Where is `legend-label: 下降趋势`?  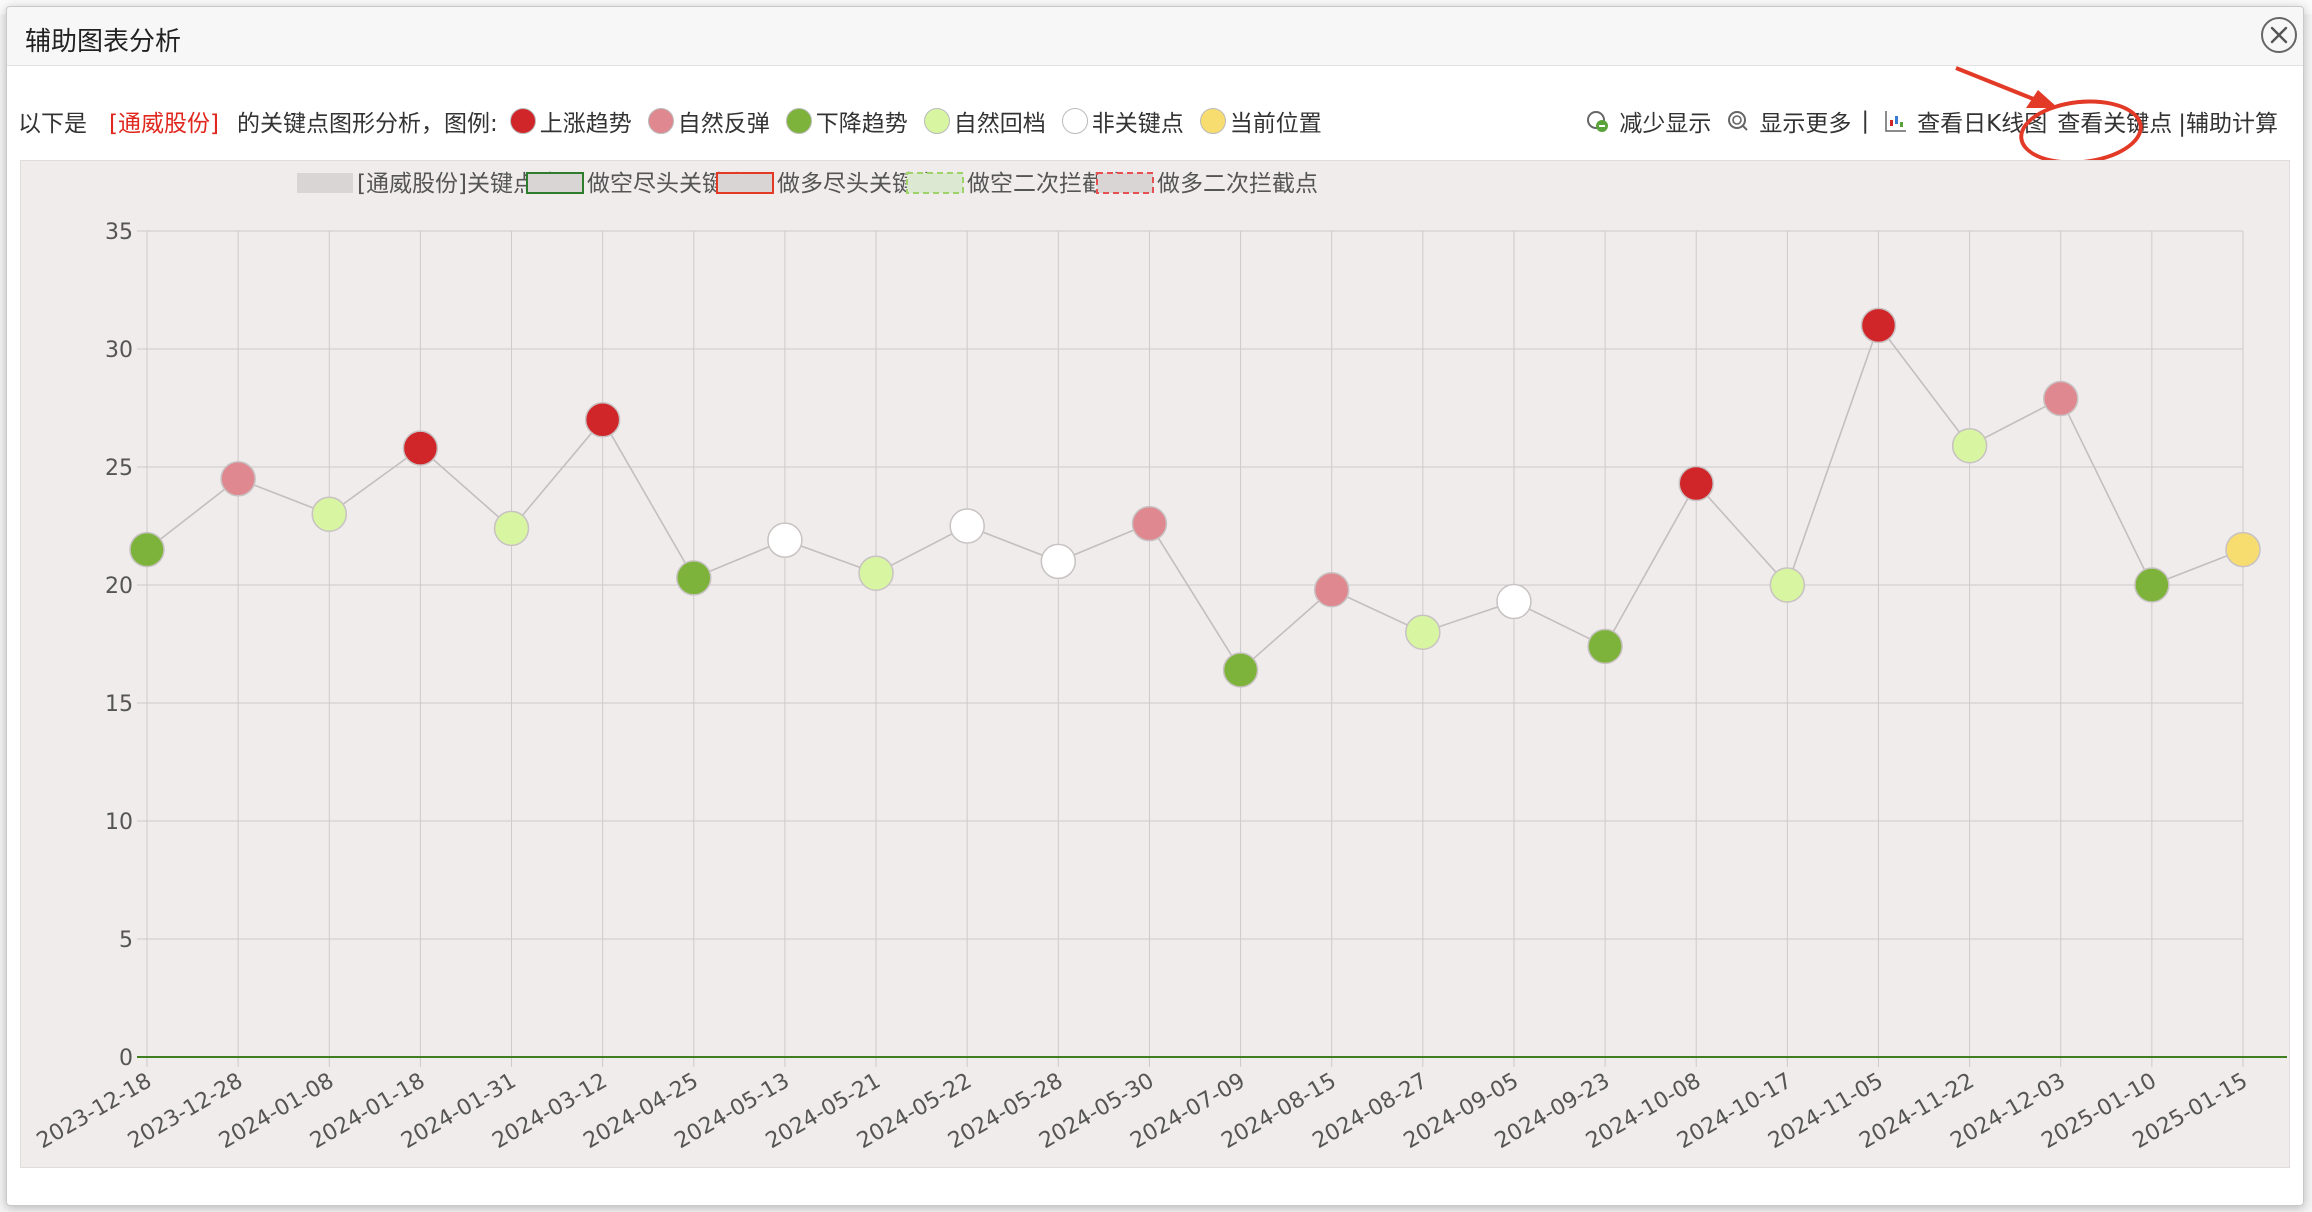
legend-label: 下降趋势 is located at coordinates (861, 124).